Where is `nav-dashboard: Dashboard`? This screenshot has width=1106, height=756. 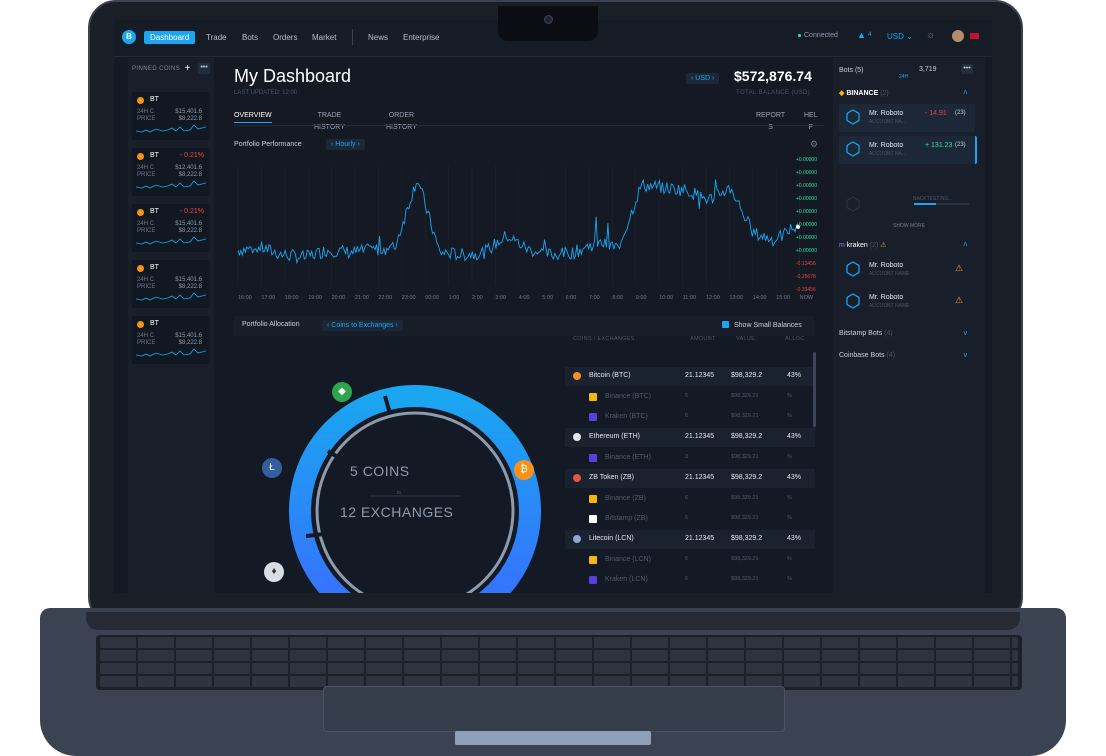
nav-dashboard: Dashboard is located at coordinates (170, 37).